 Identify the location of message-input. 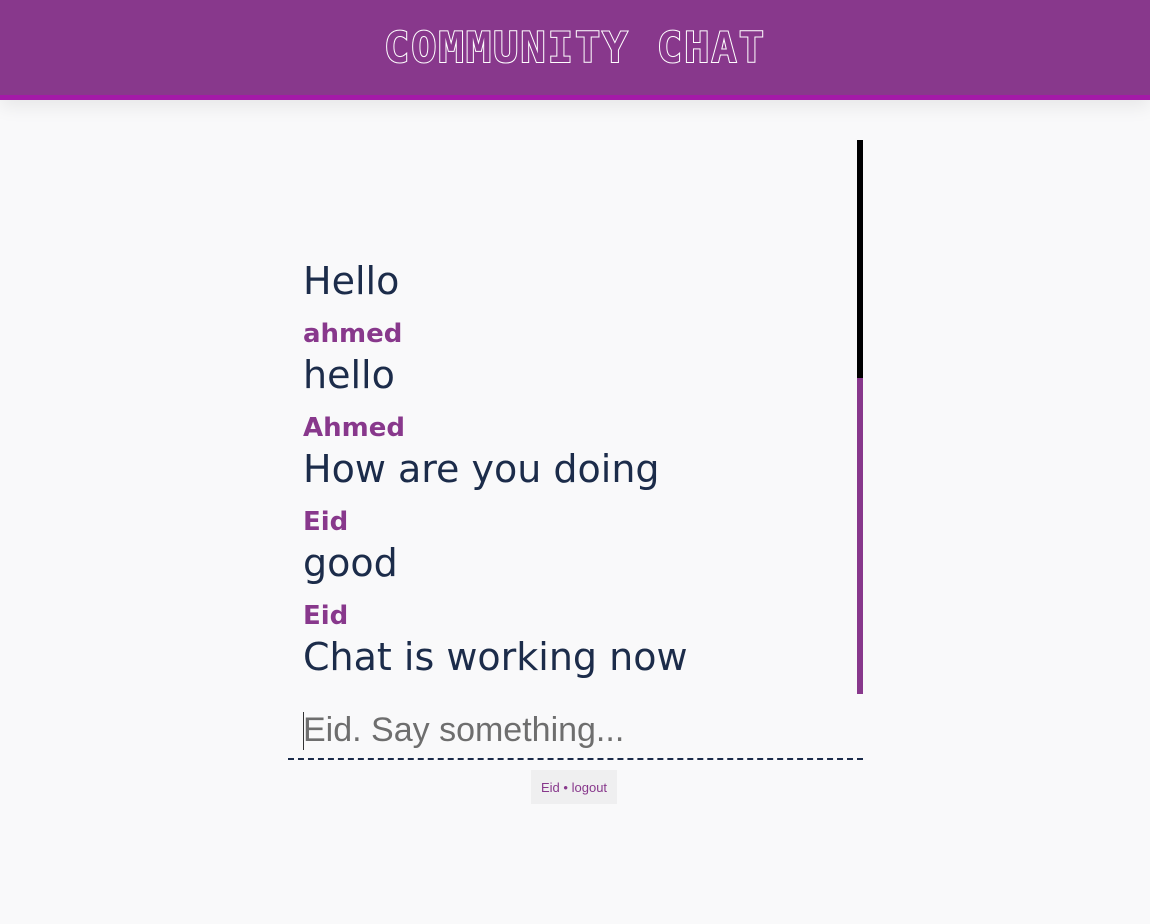
(575, 730).